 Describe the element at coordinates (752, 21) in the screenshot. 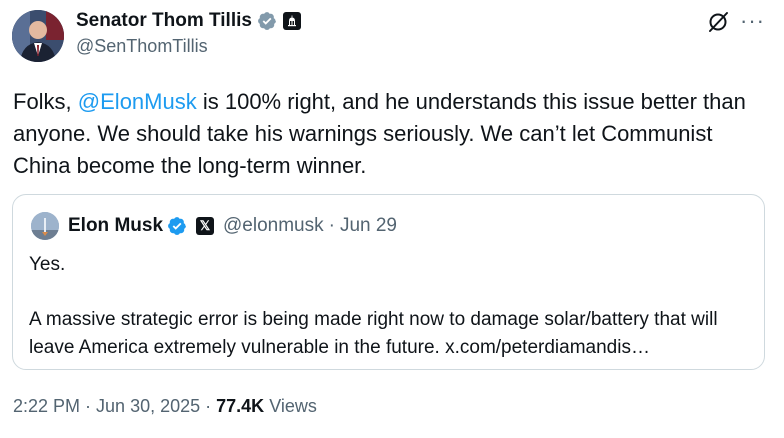

I see `more-options-icon: ···` at that location.